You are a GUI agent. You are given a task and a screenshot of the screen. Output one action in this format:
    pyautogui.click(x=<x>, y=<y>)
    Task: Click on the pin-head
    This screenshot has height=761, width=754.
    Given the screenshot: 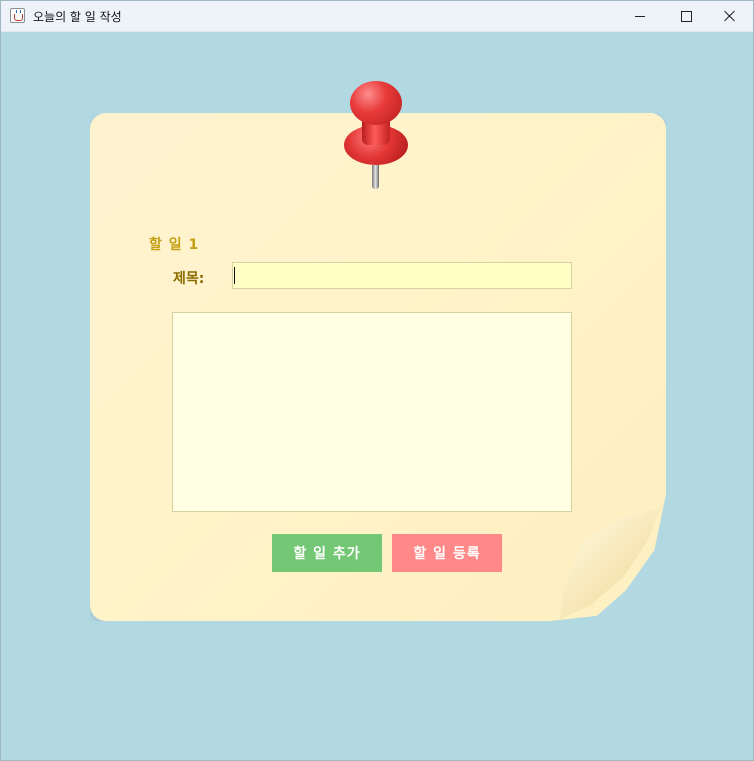 What is the action you would take?
    pyautogui.click(x=376, y=103)
    